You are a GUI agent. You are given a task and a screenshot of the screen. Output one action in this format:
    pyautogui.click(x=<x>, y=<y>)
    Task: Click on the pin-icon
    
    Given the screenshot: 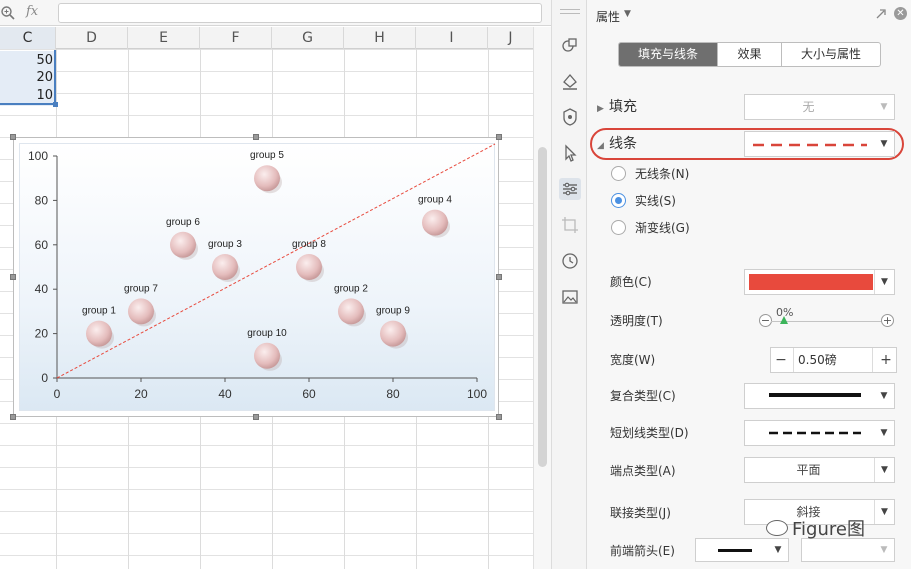 What is the action you would take?
    pyautogui.click(x=881, y=14)
    